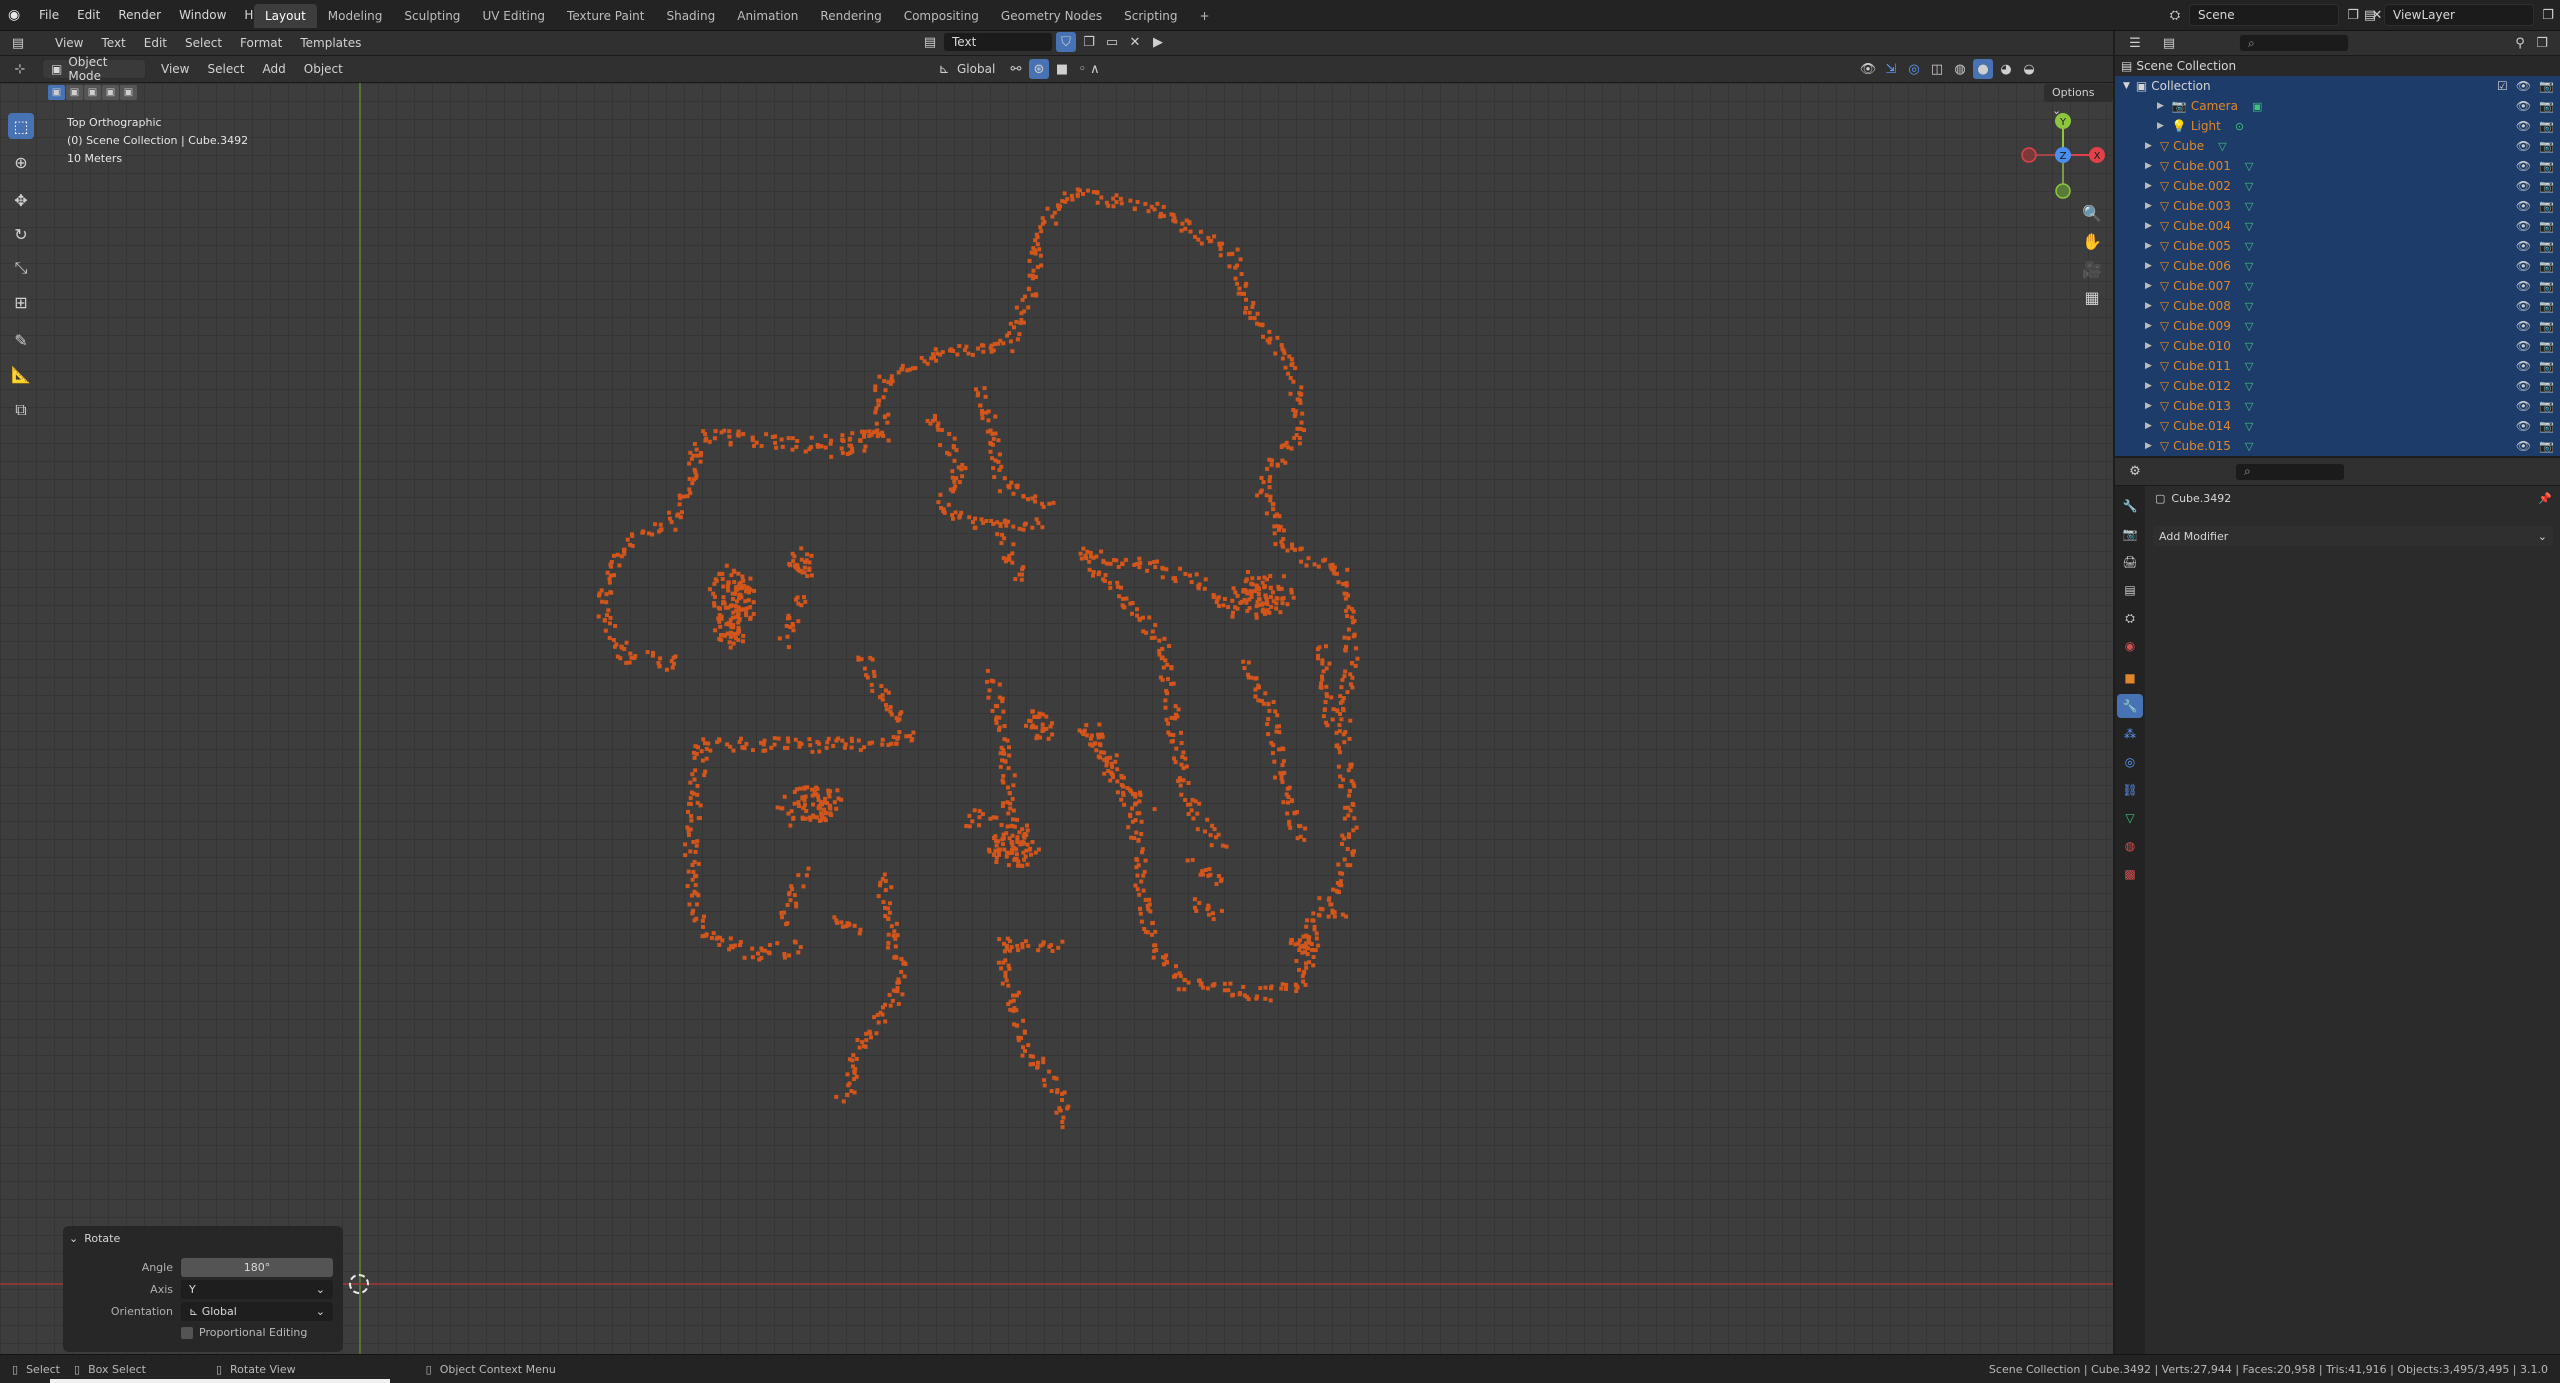 This screenshot has height=1383, width=2560. Describe the element at coordinates (2502, 86) in the screenshot. I see `collection-exclude-checkbox-icon: ☑` at that location.